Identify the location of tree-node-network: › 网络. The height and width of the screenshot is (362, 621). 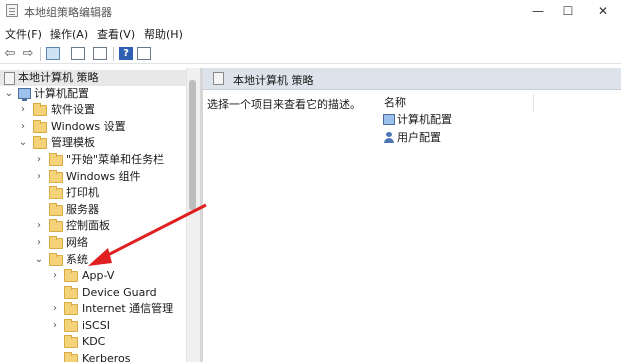
(93, 243).